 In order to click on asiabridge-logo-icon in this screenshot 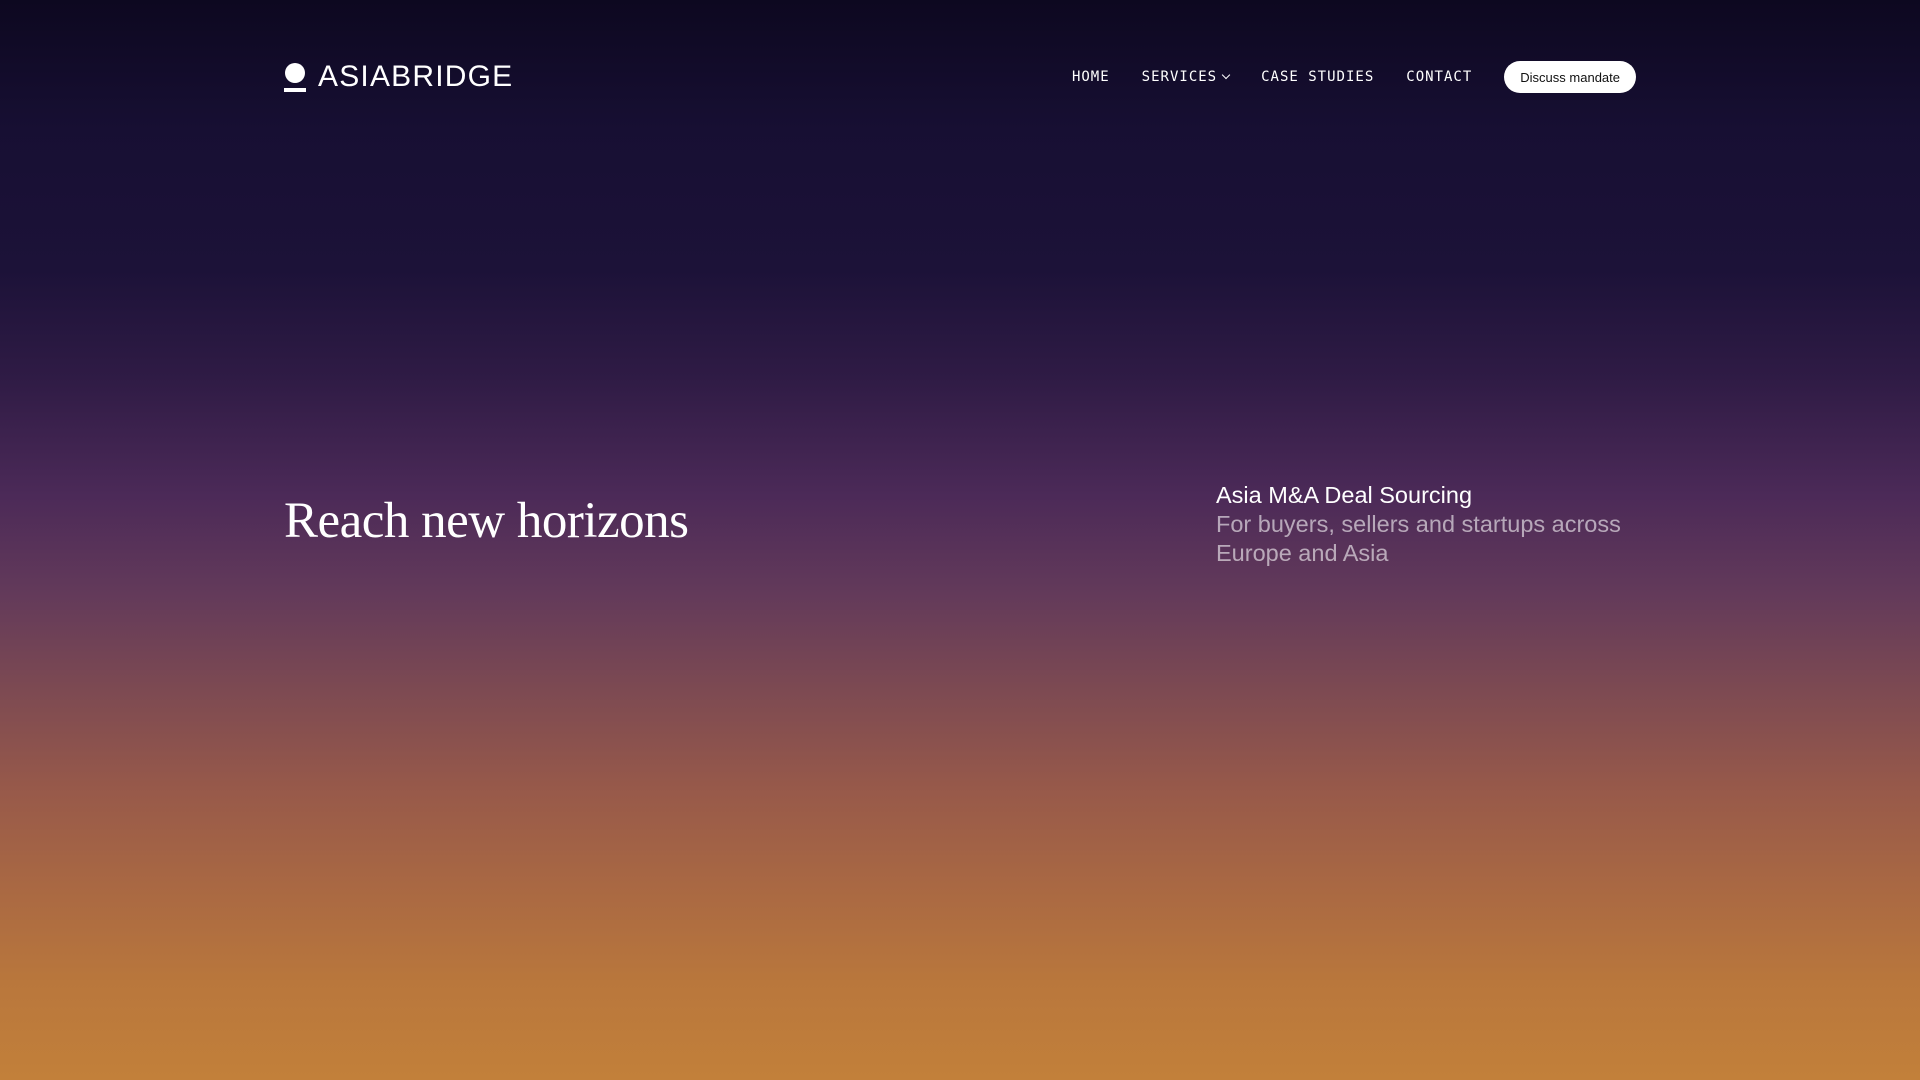, I will do `click(295, 77)`.